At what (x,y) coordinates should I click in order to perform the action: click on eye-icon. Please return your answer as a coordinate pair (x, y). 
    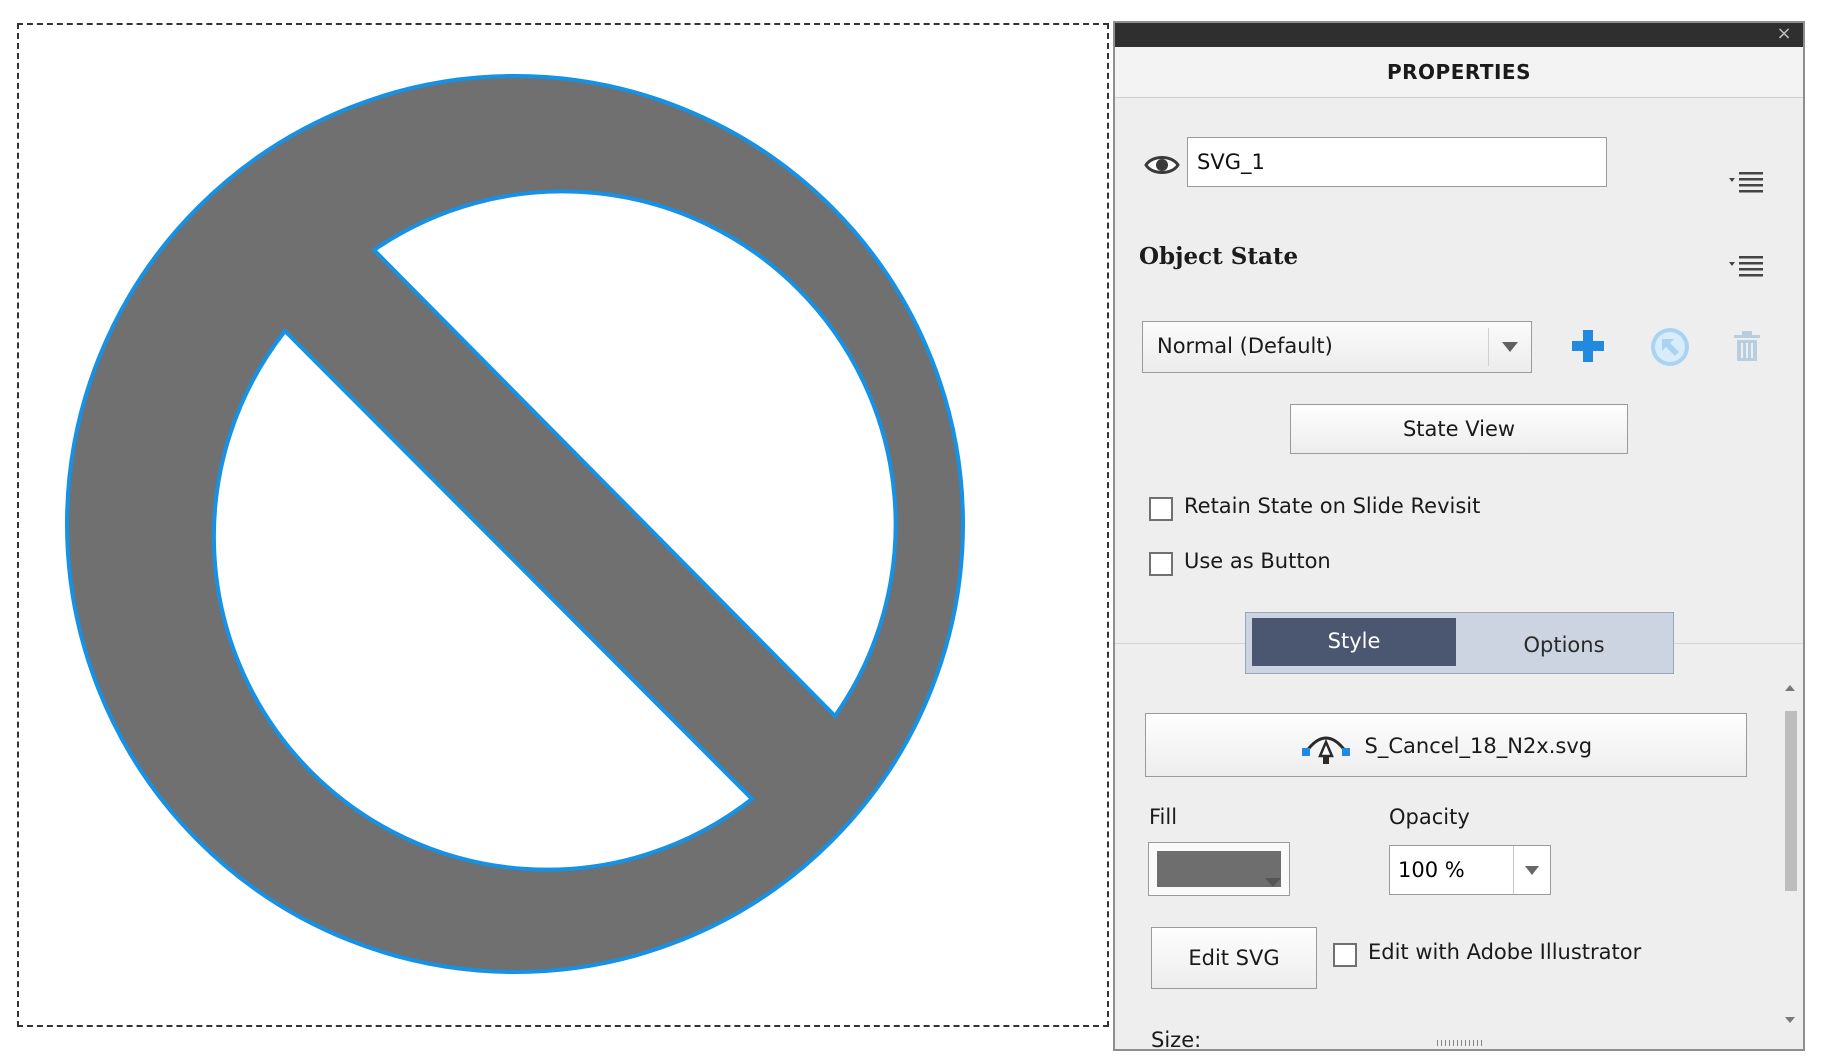
    Looking at the image, I should click on (1162, 165).